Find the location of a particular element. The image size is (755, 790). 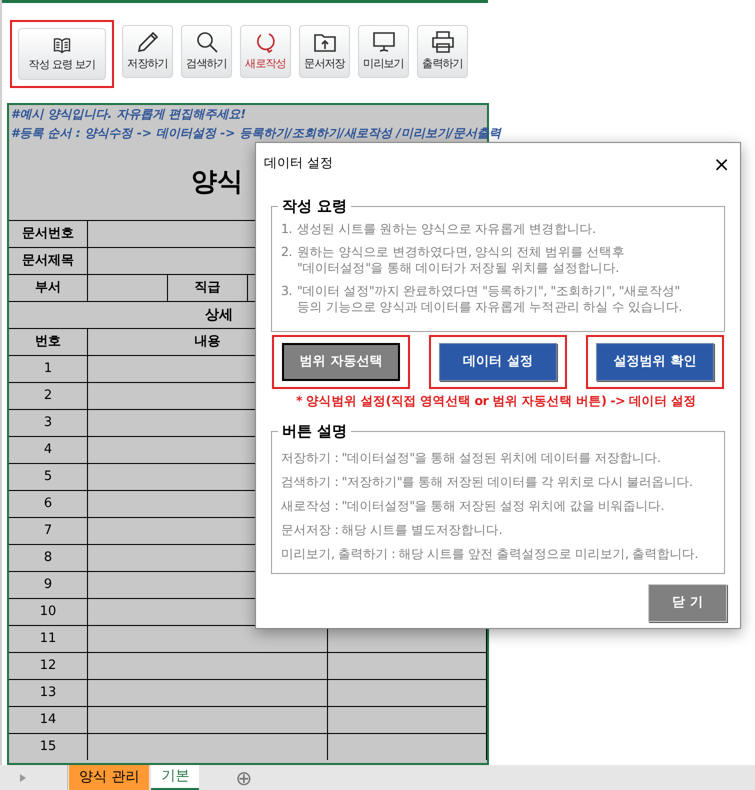

field-label: 문서번호 is located at coordinates (48, 234).